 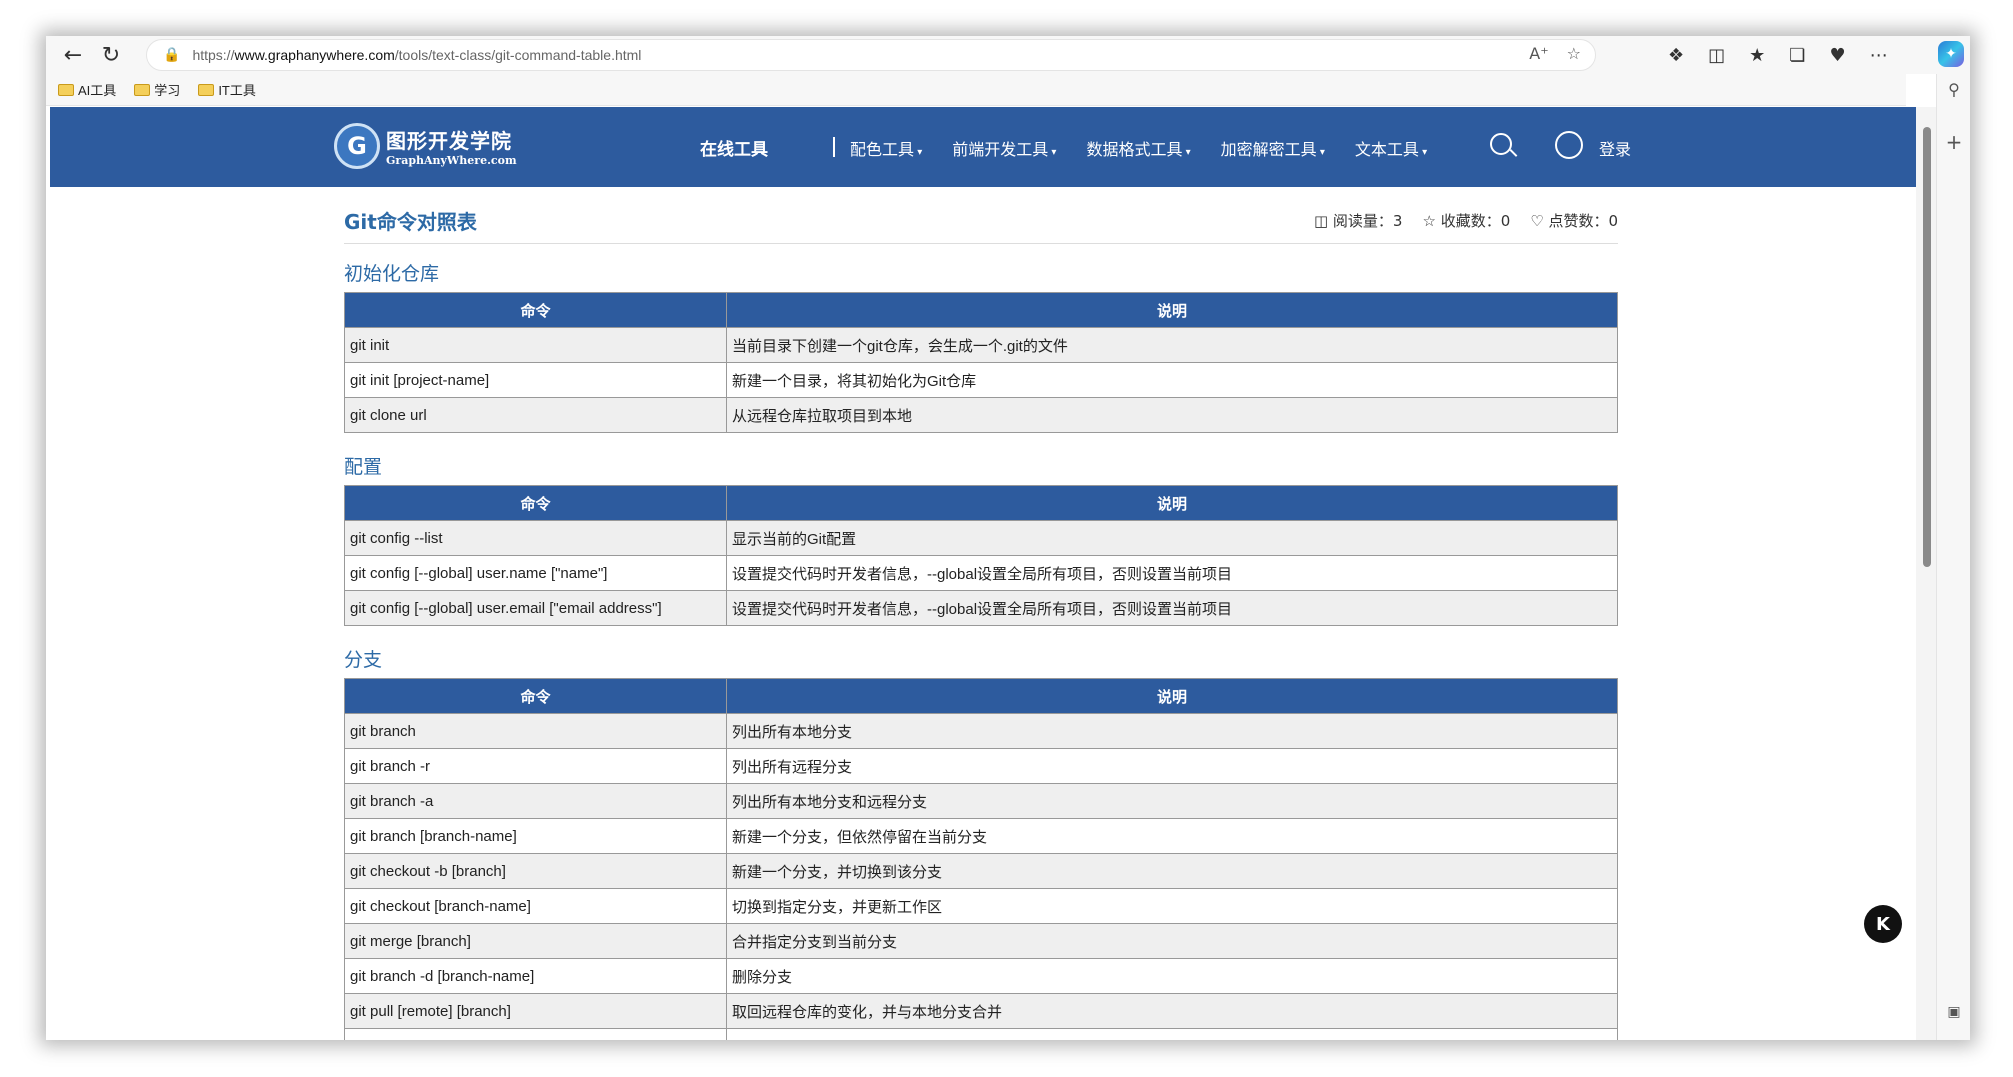 What do you see at coordinates (535, 415) in the screenshot?
I see `command-cell: git clone url` at bounding box center [535, 415].